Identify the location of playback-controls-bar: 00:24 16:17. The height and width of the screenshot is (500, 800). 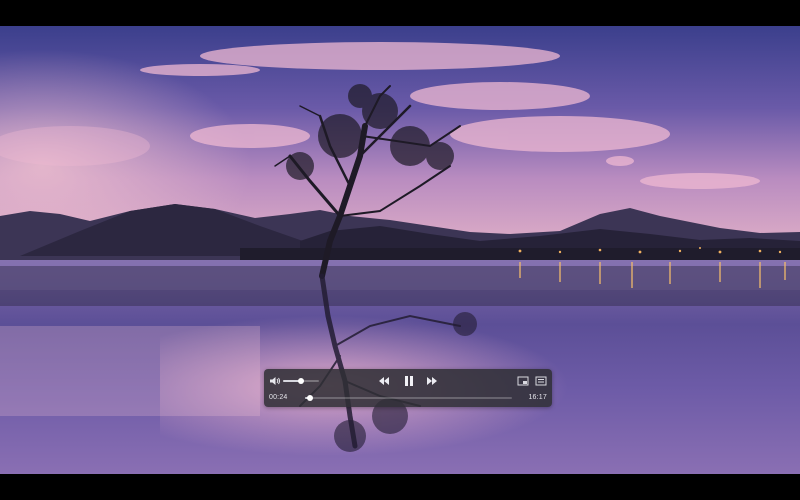
(408, 388).